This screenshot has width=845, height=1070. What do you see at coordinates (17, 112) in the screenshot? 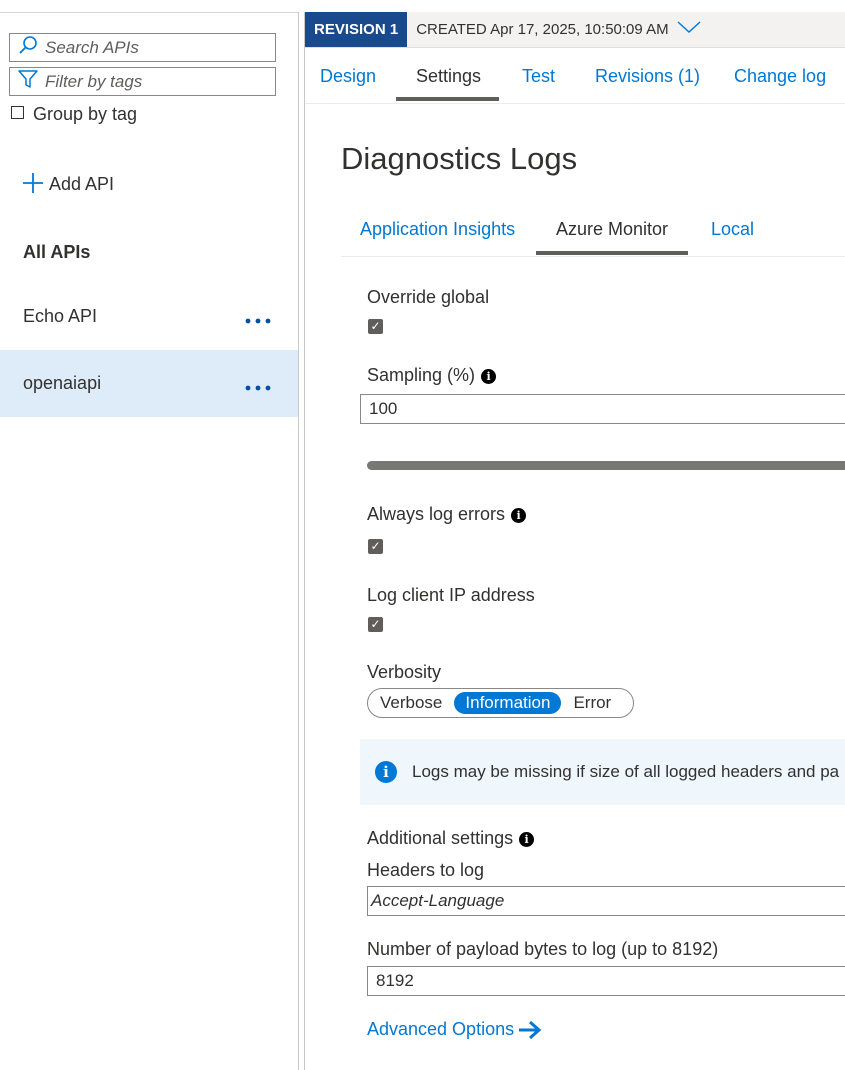
I see `group-by-tag-checkbox` at bounding box center [17, 112].